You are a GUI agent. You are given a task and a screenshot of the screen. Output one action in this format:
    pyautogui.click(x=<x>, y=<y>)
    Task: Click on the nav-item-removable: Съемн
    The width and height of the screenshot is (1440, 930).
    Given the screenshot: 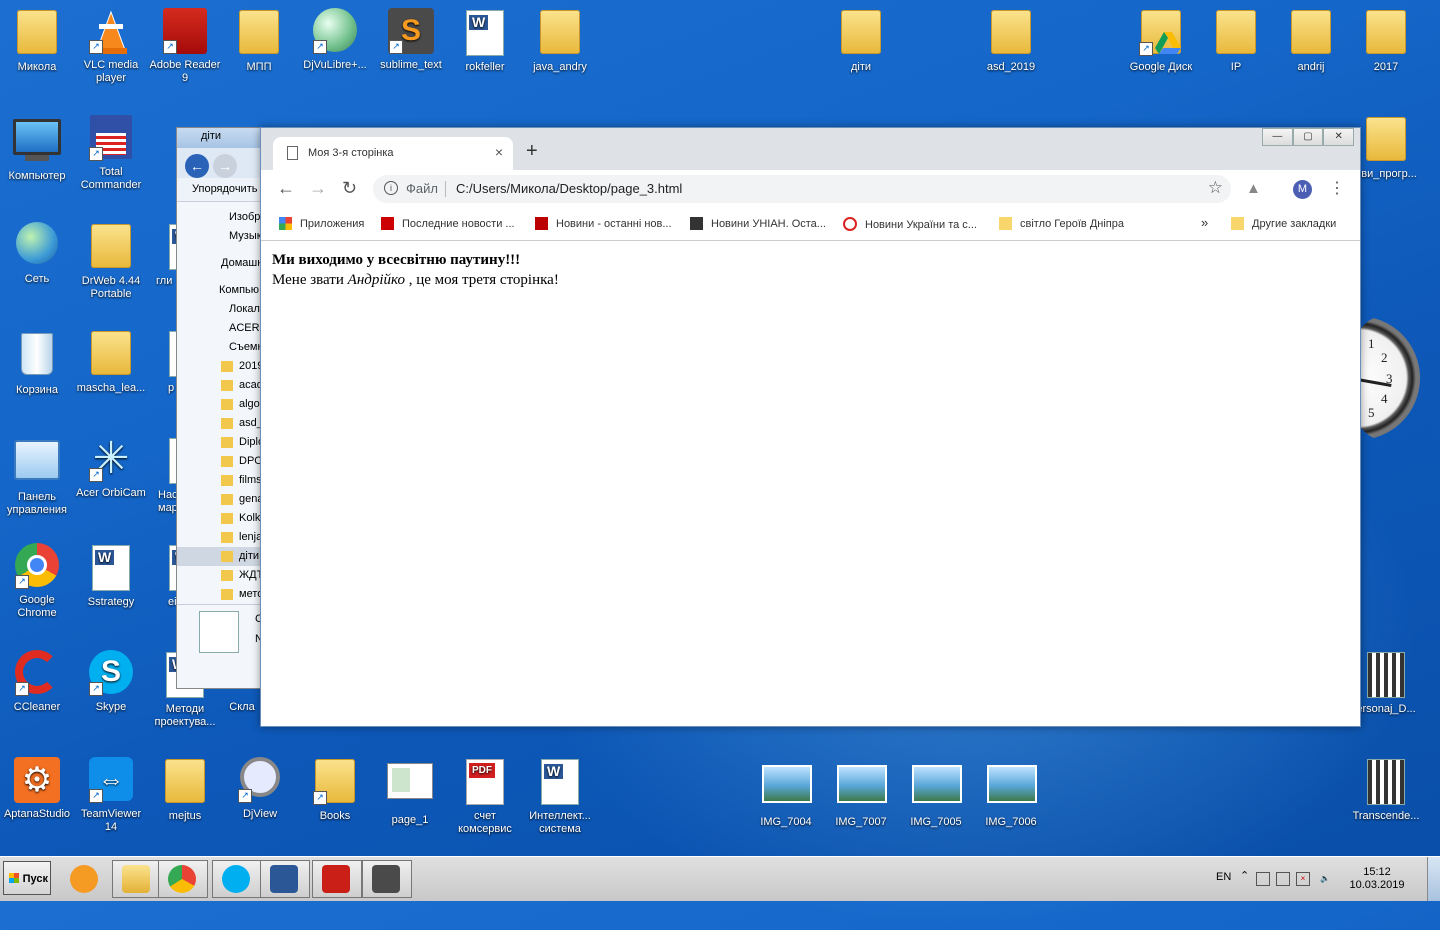 What is the action you would take?
    pyautogui.click(x=222, y=347)
    